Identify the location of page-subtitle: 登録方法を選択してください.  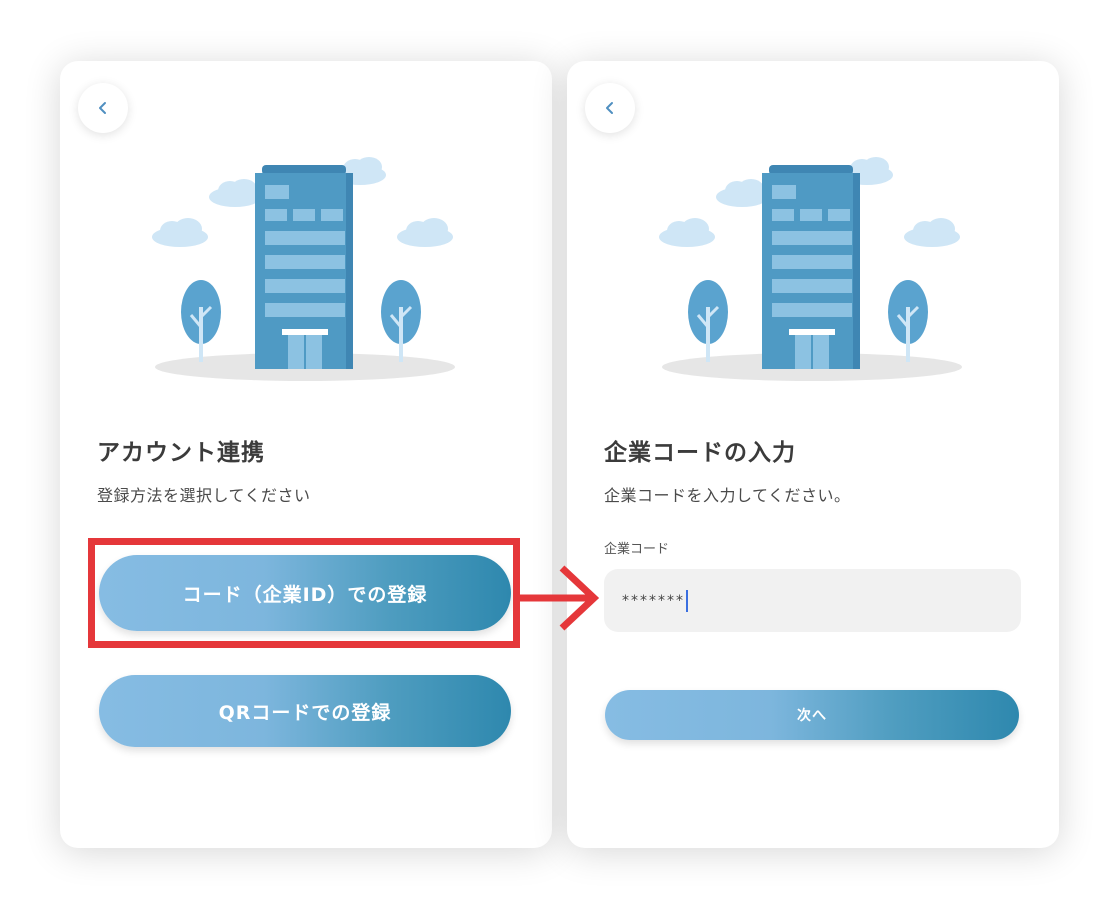
(204, 495).